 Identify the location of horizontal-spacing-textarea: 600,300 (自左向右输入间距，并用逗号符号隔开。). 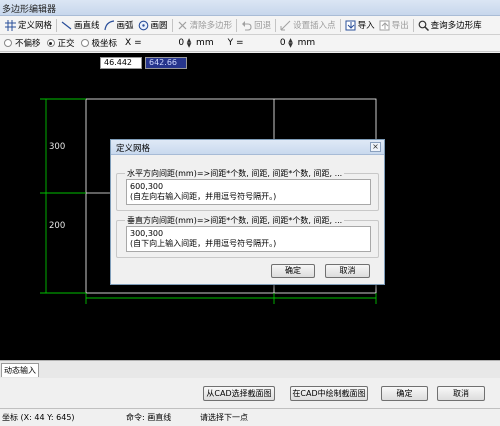
(248, 192).